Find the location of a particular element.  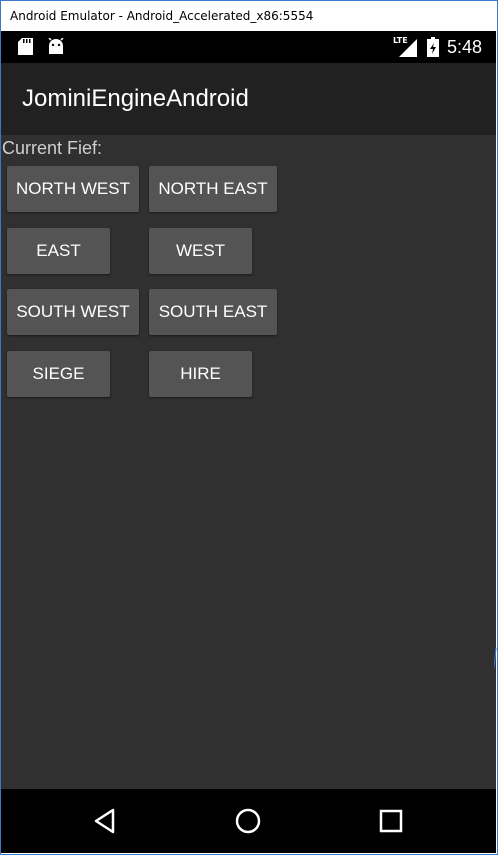

battery-icon is located at coordinates (433, 47).